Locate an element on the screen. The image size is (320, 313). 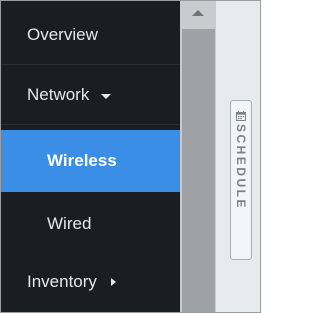
schedule-tab: SCHEDULE is located at coordinates (241, 180).